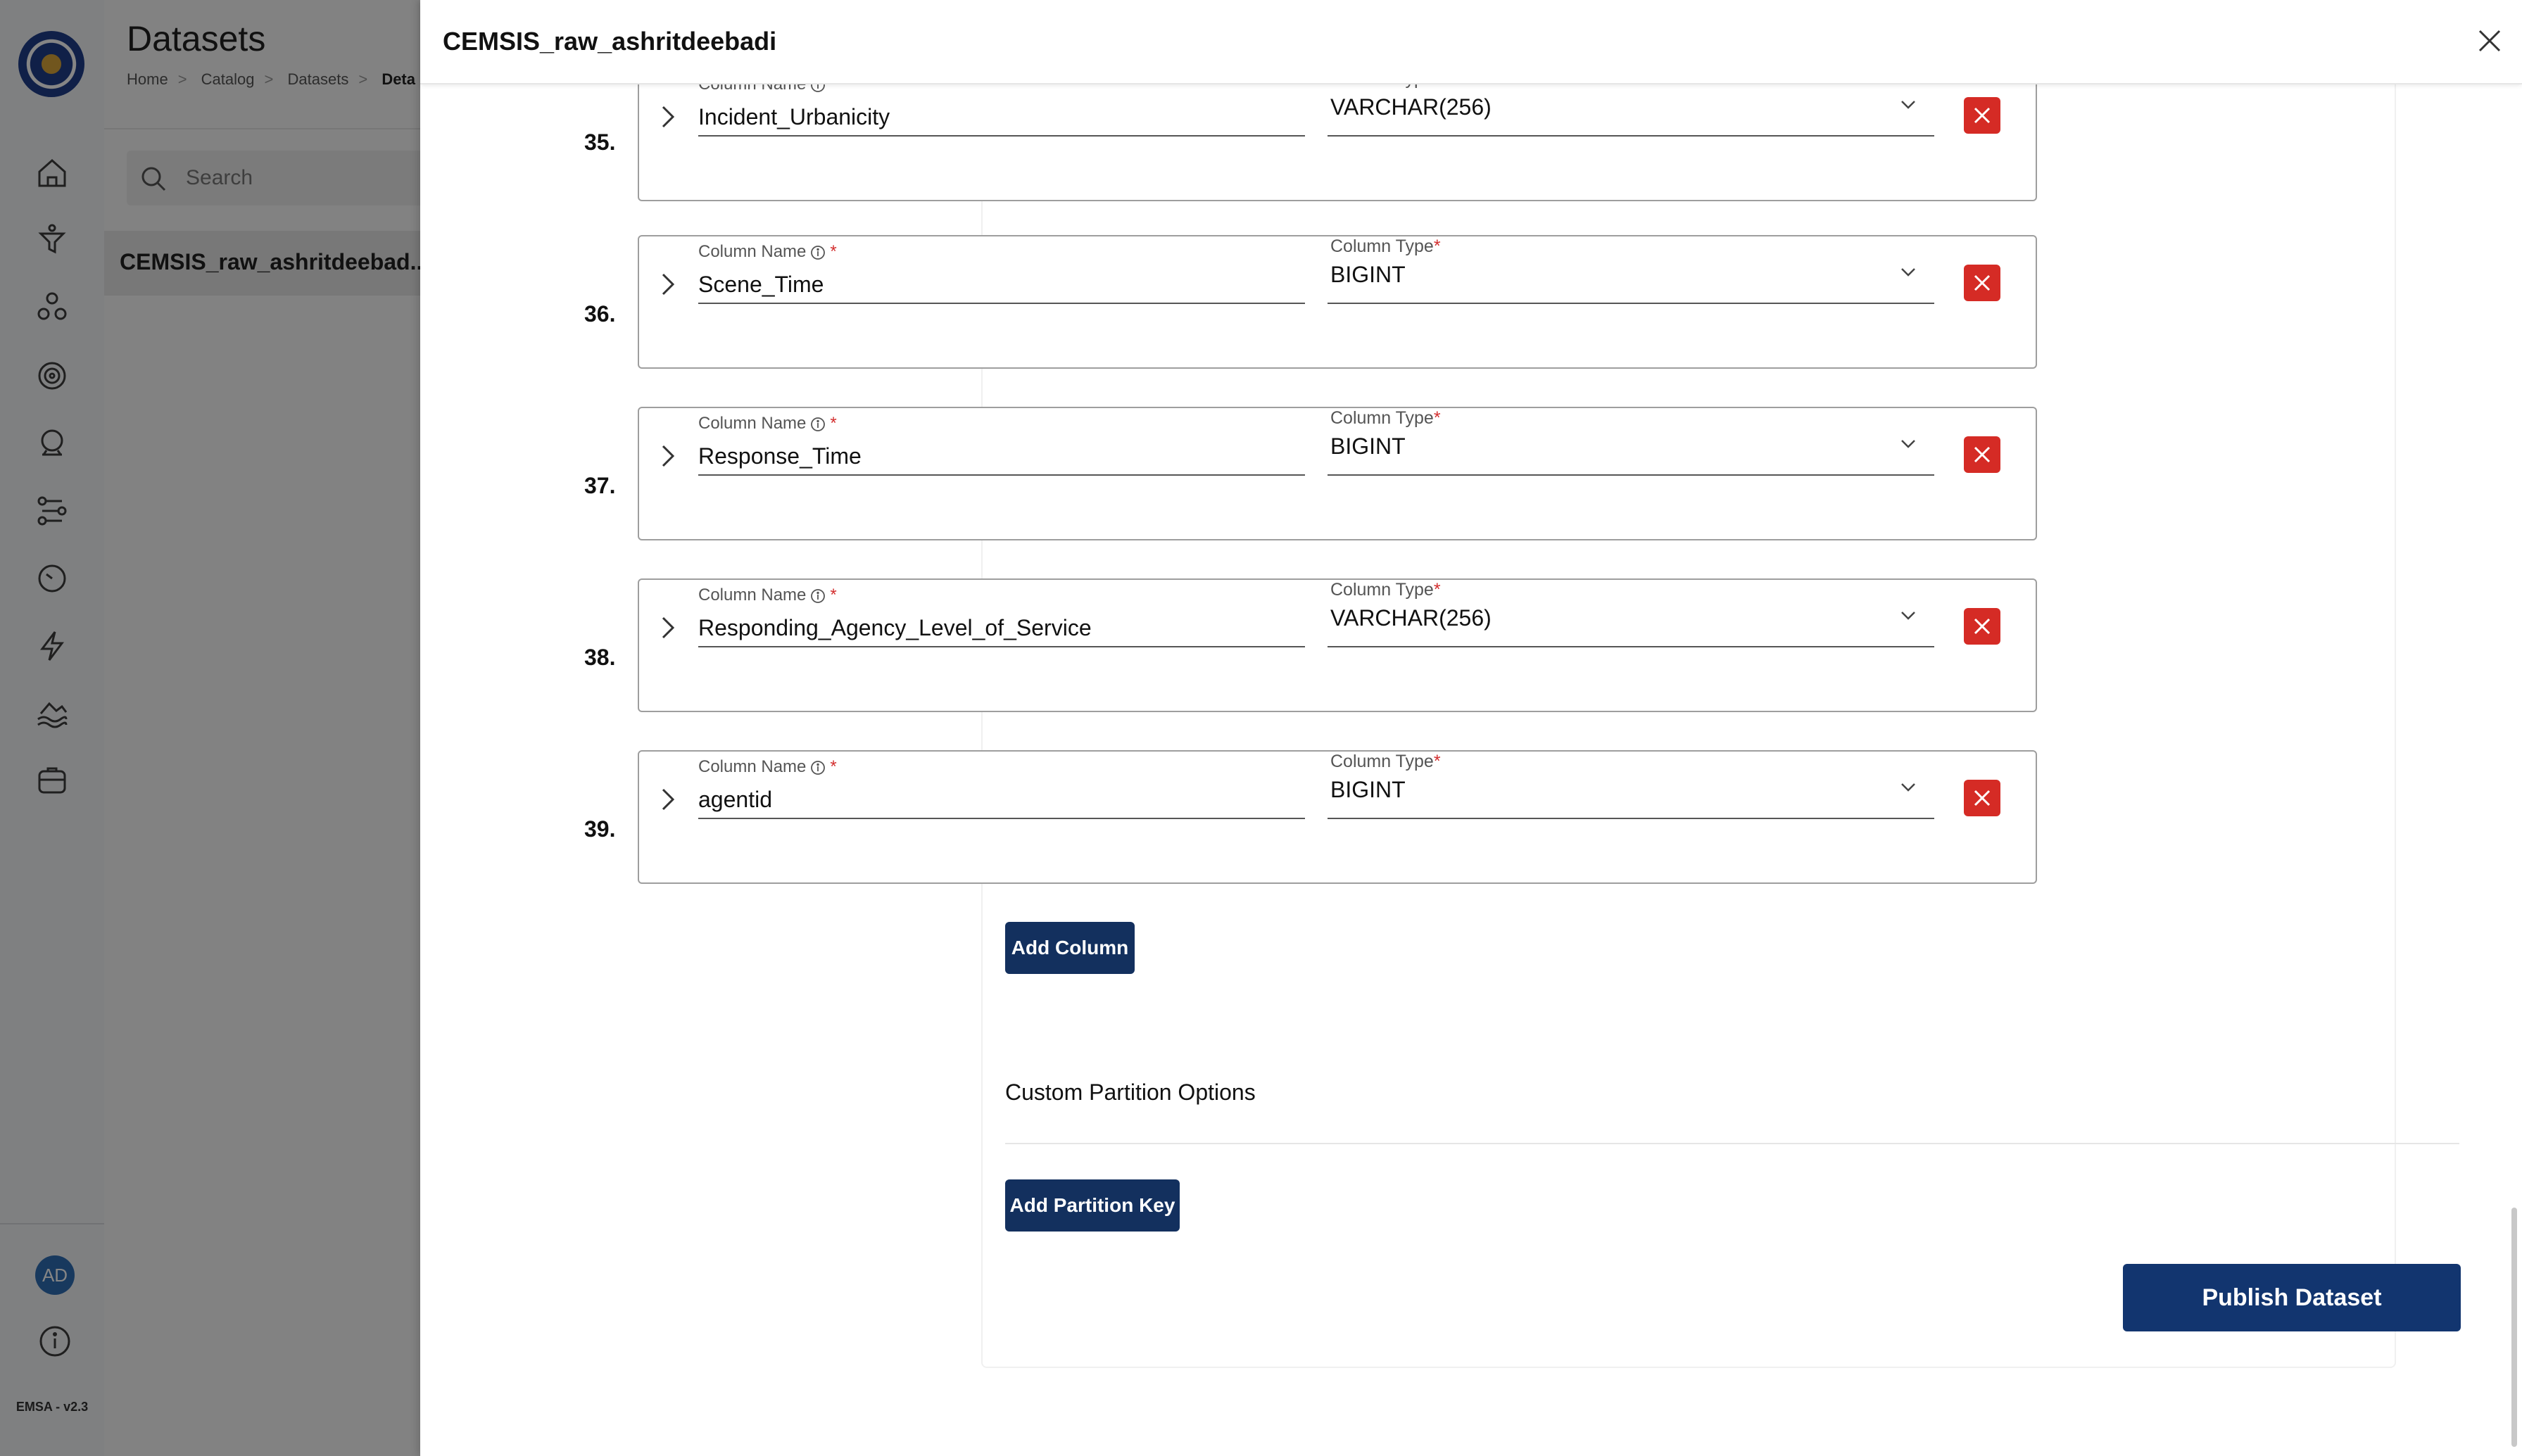 This screenshot has width=2522, height=1456. I want to click on column-type-select: Column Type* VARCHAR(256), so click(1631, 613).